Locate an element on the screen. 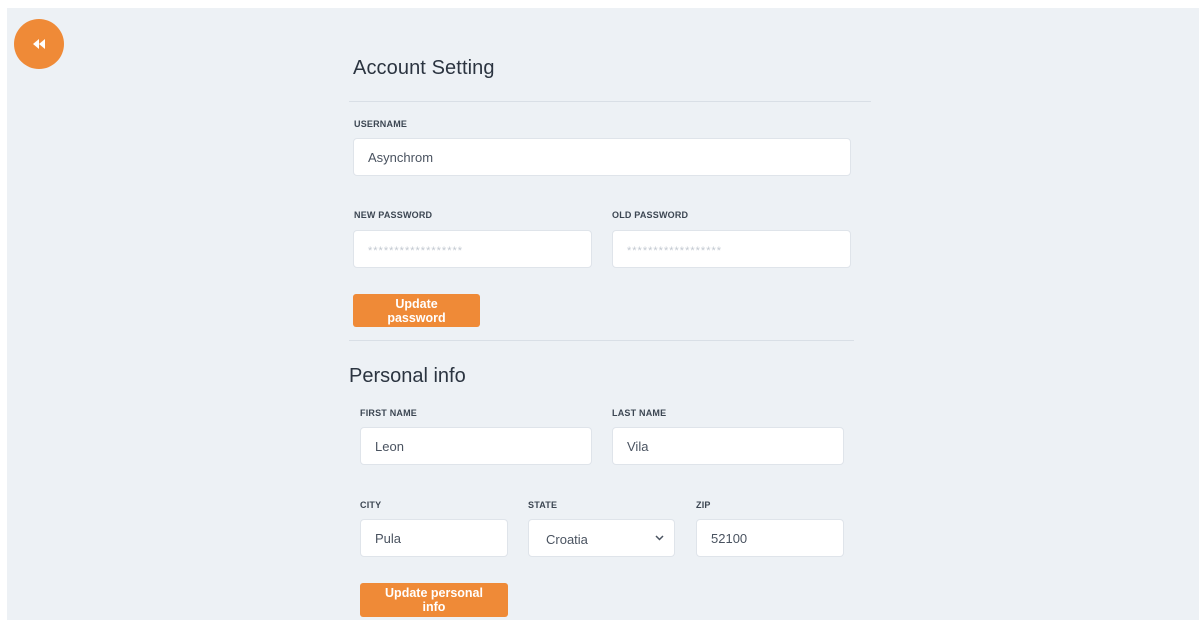 This screenshot has width=1199, height=620. back-button is located at coordinates (39, 44).